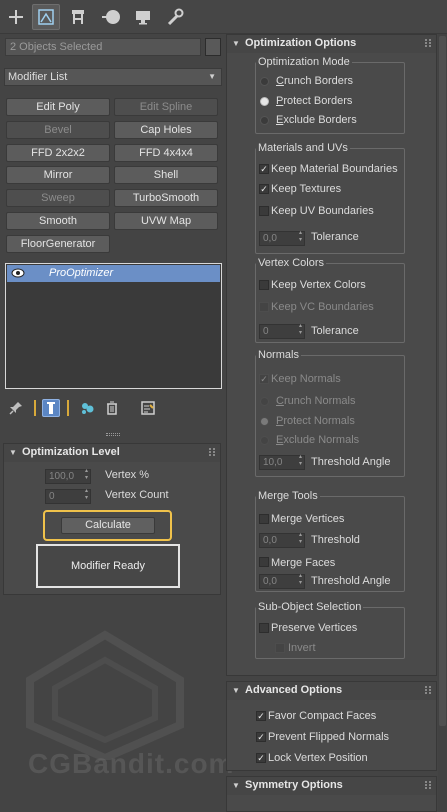 This screenshot has height=812, width=447. What do you see at coordinates (111, 17) in the screenshot?
I see `tab-motion` at bounding box center [111, 17].